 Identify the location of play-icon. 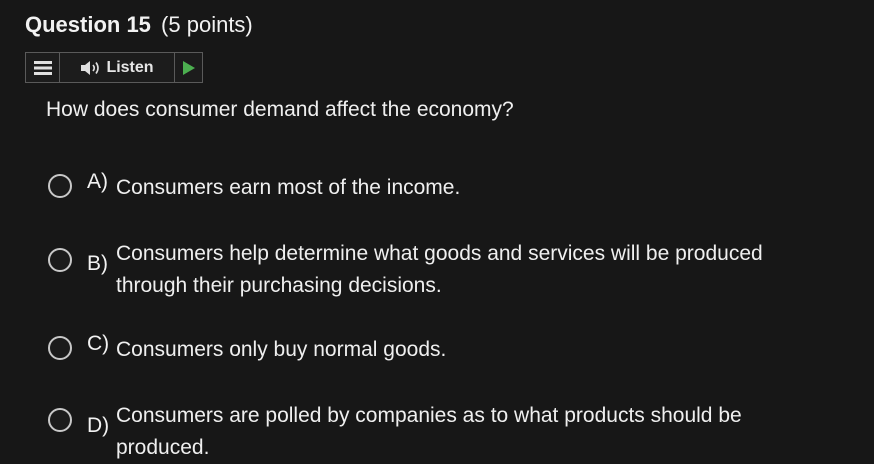
(188, 67).